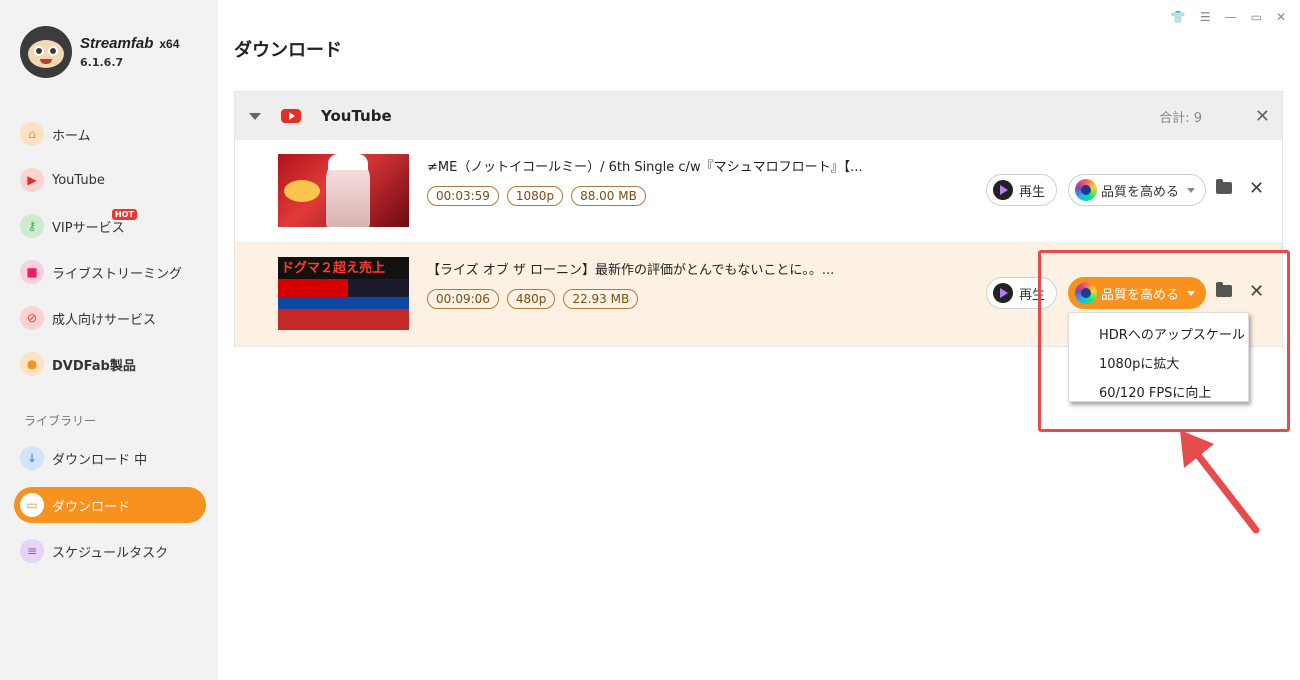 This screenshot has width=1300, height=680. I want to click on sidebar-item-label: YouTube, so click(78, 180).